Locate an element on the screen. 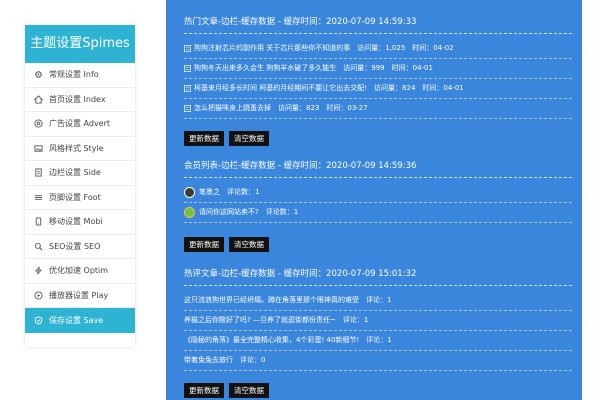 This screenshot has height=400, width=600. member-name: 请问你这网站卖不? is located at coordinates (229, 212).